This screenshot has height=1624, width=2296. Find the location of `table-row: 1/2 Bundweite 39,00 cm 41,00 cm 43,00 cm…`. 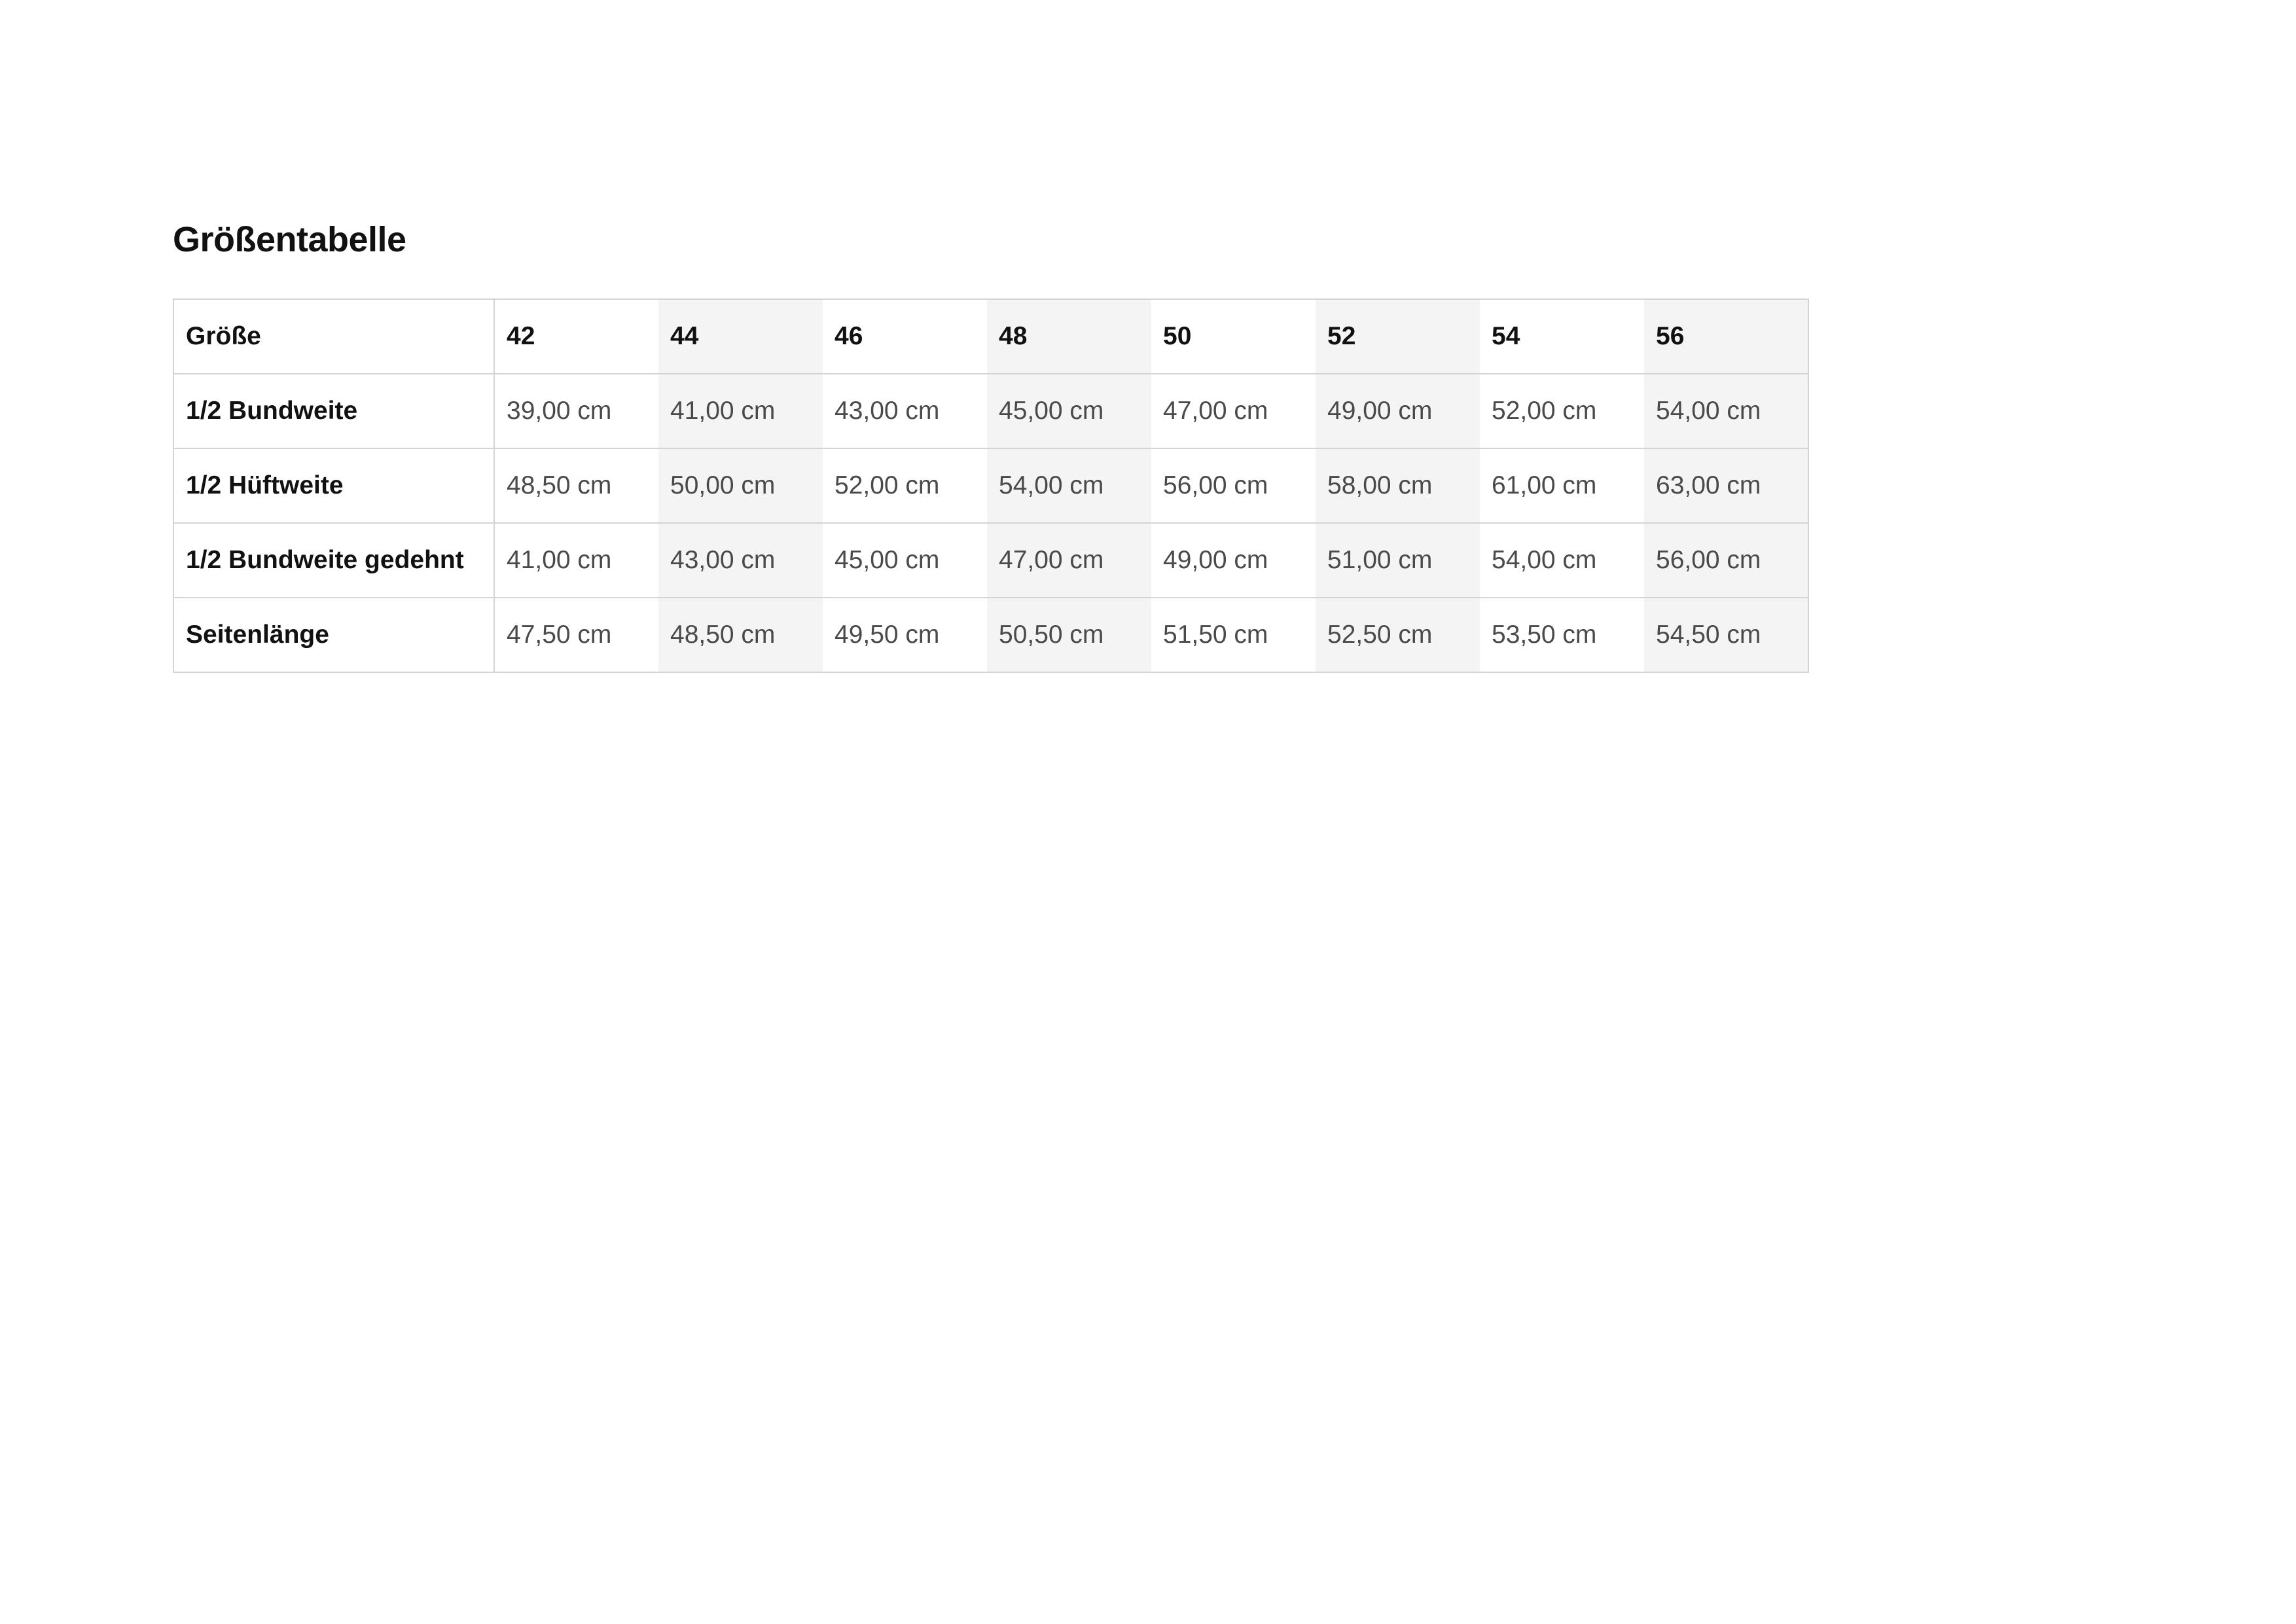

table-row: 1/2 Bundweite 39,00 cm 41,00 cm 43,00 cm… is located at coordinates (990, 410).